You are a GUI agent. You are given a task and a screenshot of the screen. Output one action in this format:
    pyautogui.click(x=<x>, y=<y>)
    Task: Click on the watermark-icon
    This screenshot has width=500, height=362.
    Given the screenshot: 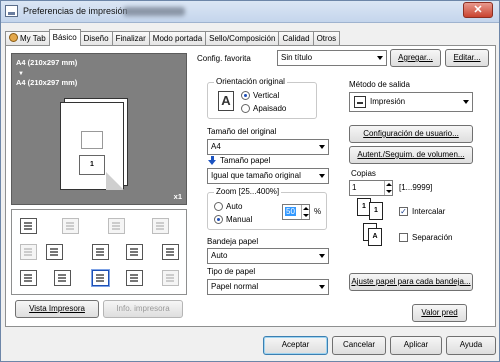 What is the action you would take?
    pyautogui.click(x=100, y=252)
    